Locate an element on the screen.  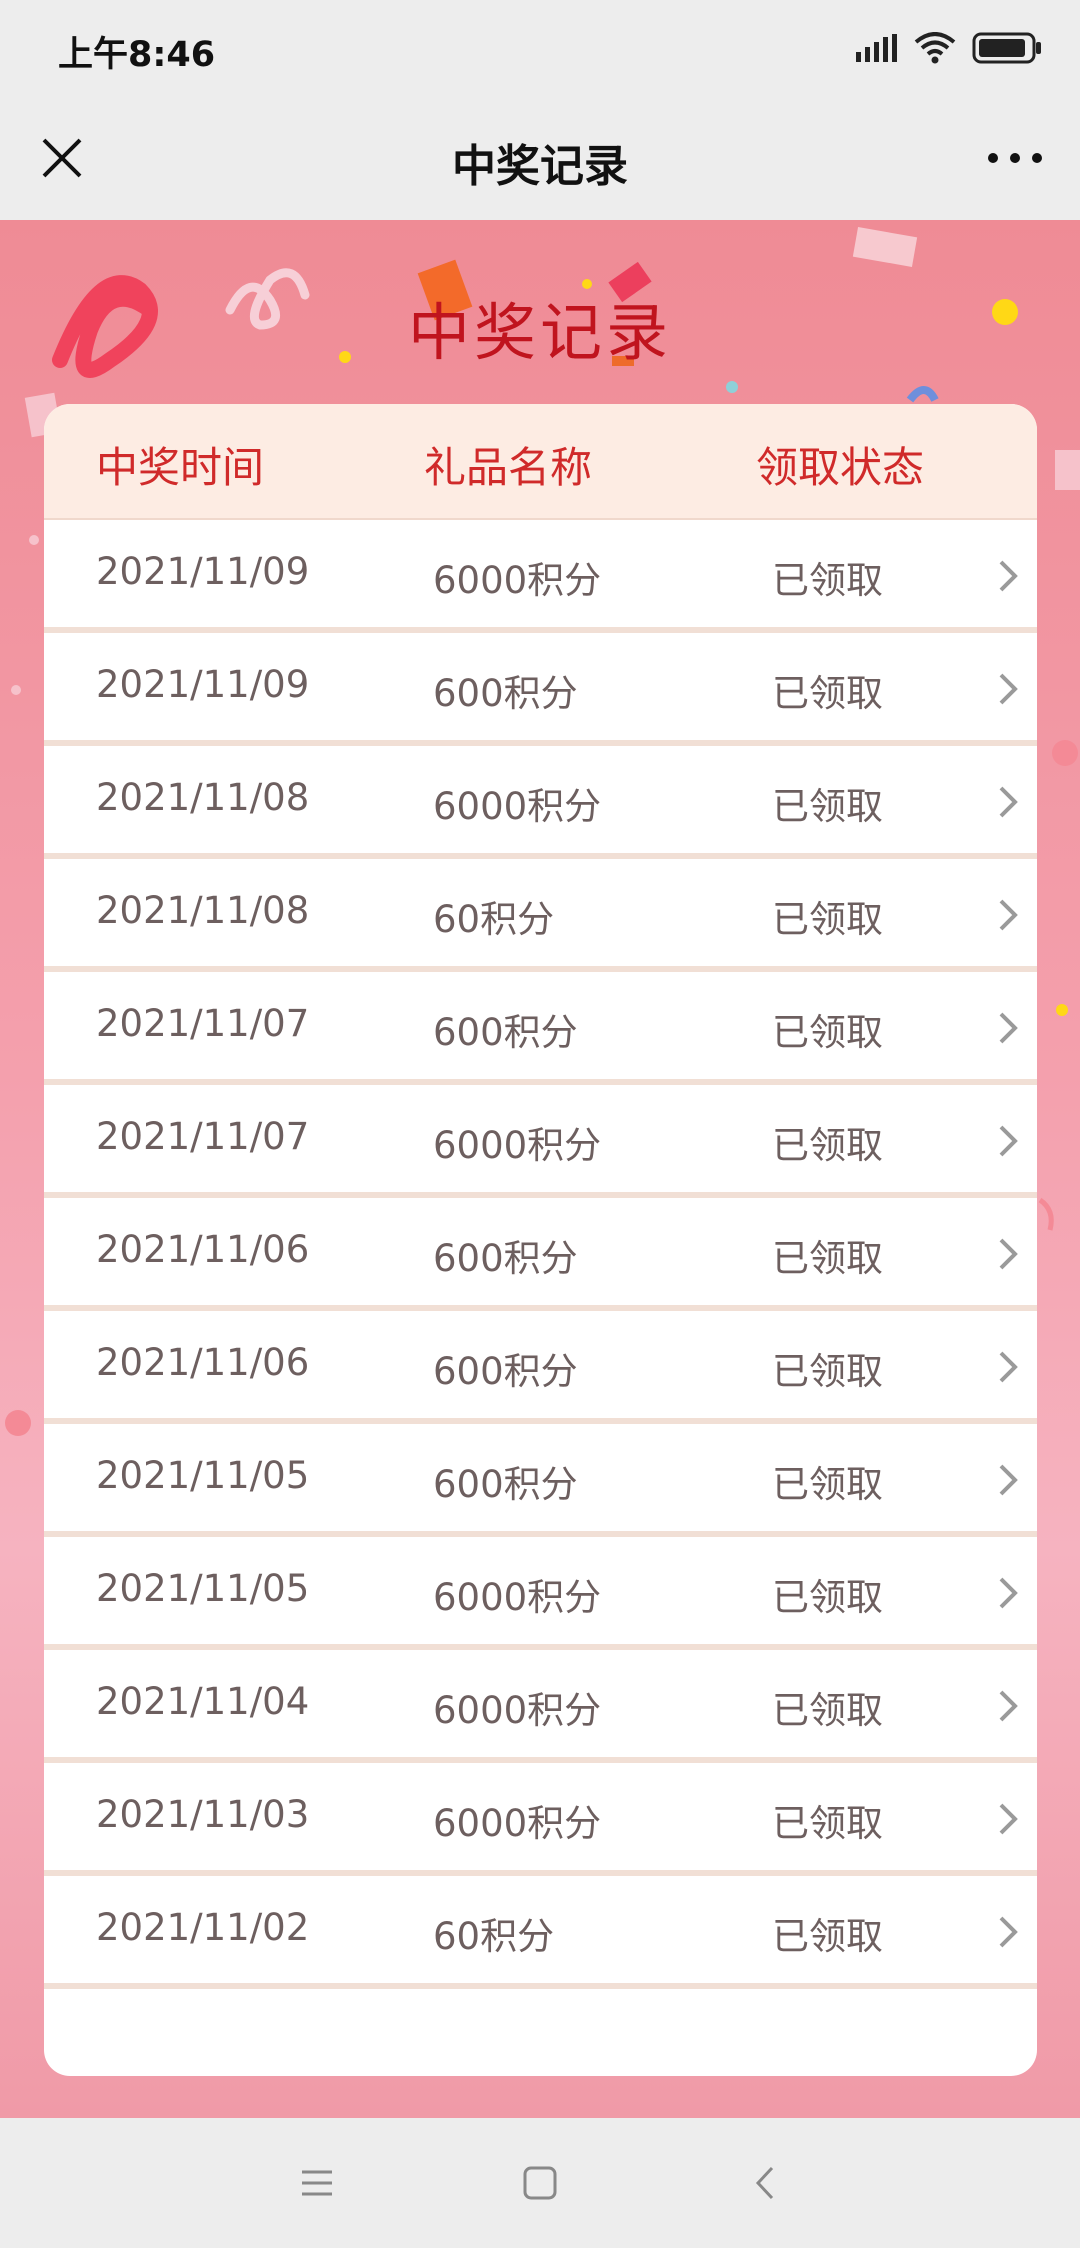
table-row: 2021/11/09 6000积分 已领取 is located at coordinates (540, 576).